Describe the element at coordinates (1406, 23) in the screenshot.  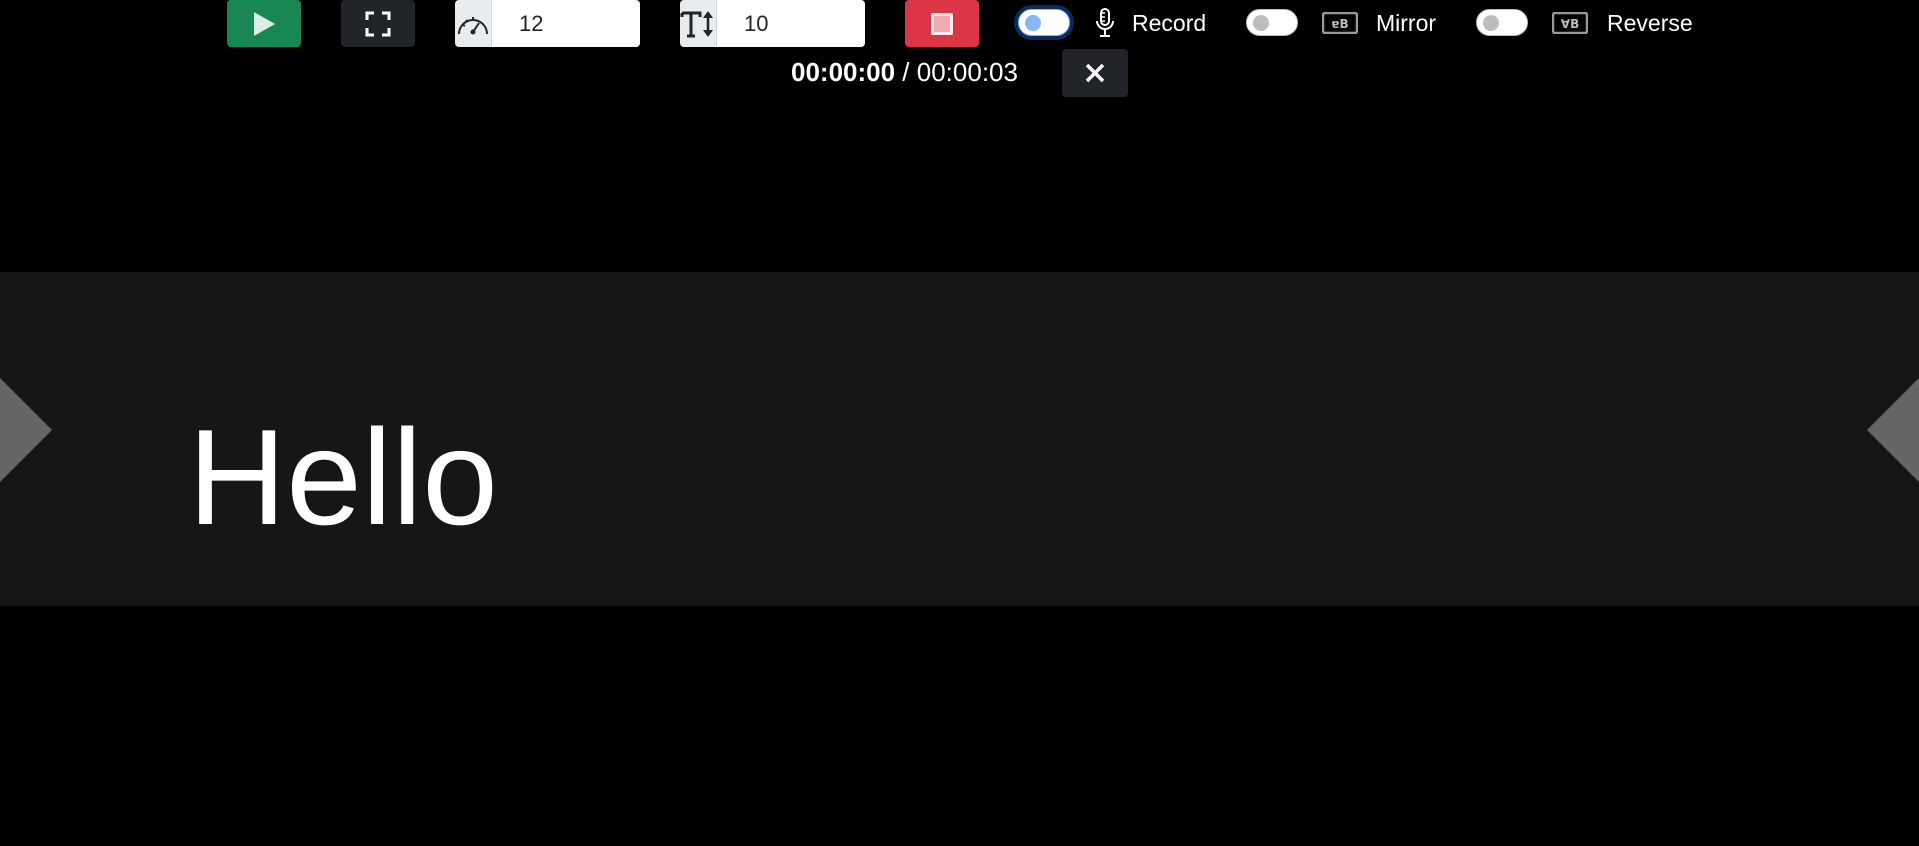
I see `mirror-label: Mirror` at that location.